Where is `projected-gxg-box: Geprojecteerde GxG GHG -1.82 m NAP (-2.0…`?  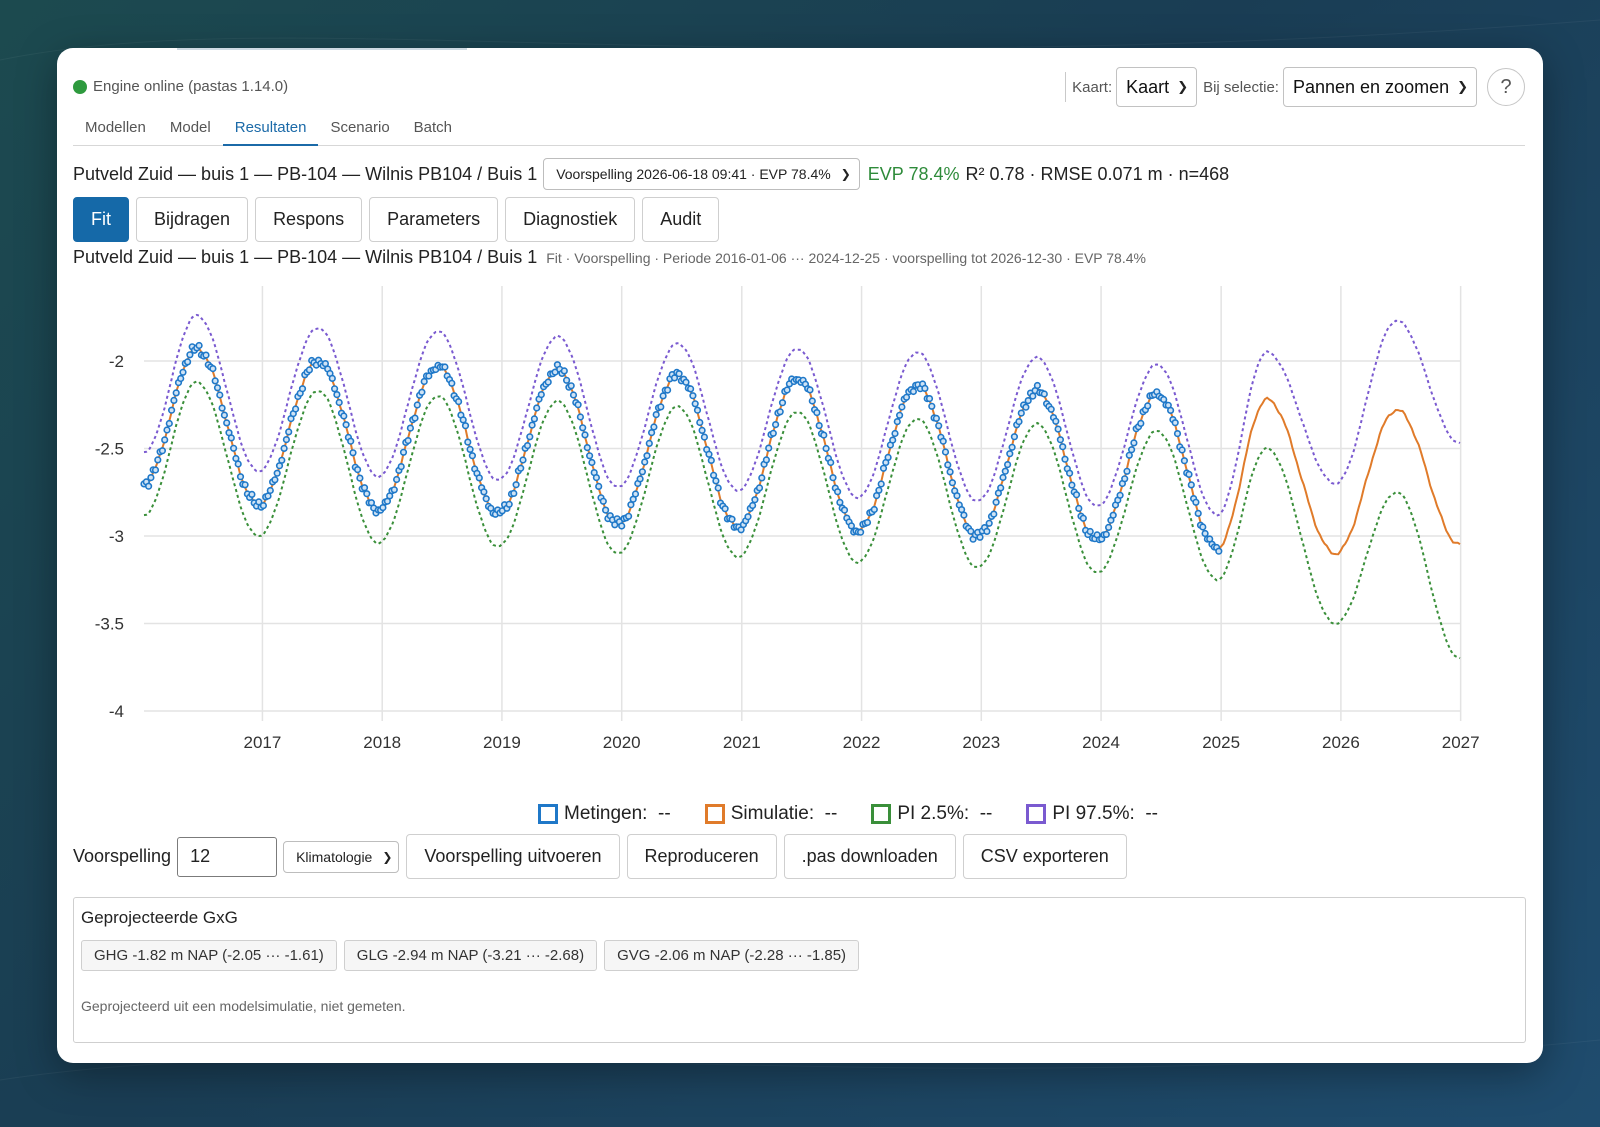 projected-gxg-box: Geprojecteerde GxG GHG -1.82 m NAP (-2.0… is located at coordinates (799, 970).